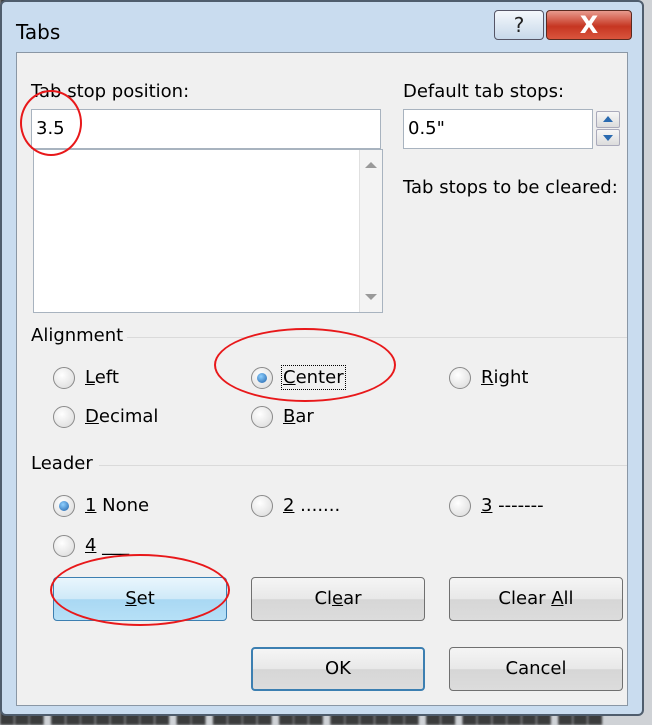 This screenshot has width=652, height=725. I want to click on tab-stop-position-label: Tab stop position:, so click(110, 91).